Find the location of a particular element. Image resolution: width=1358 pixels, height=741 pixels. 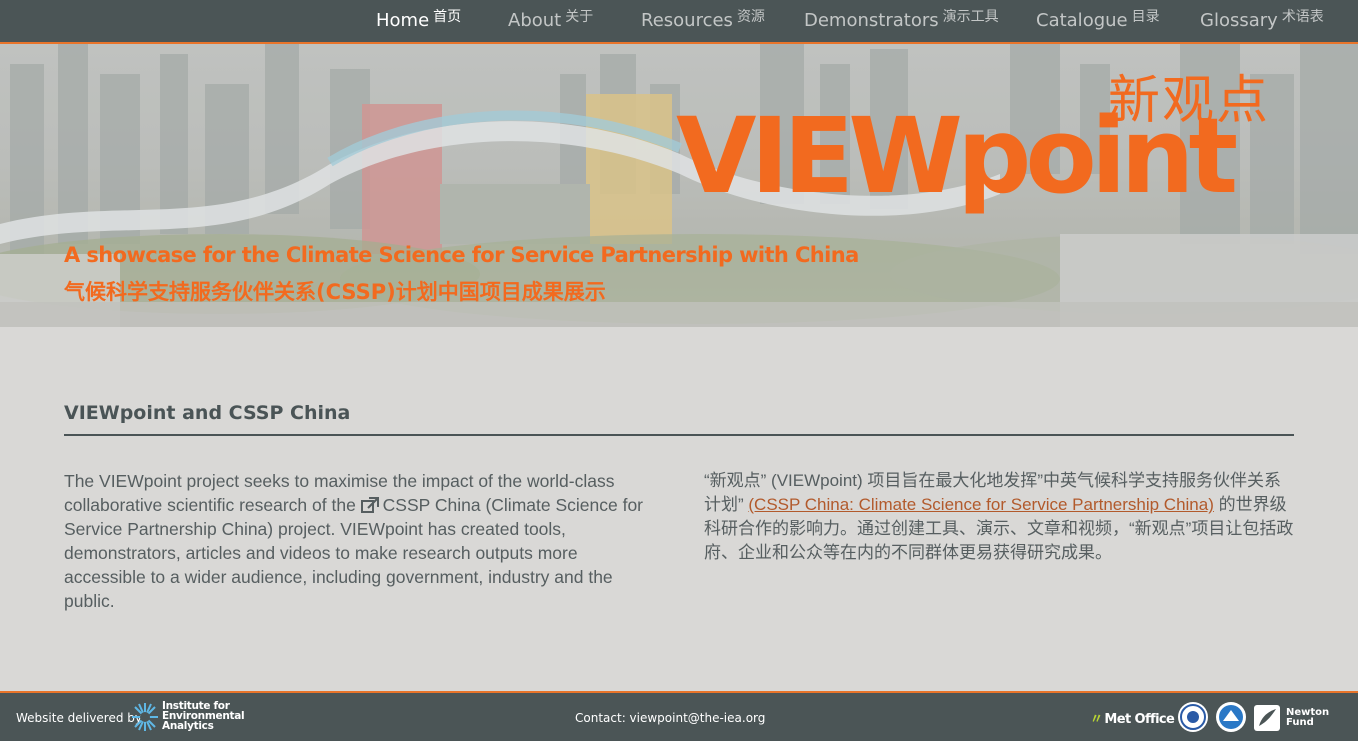

iea-logo-text: Institute for Environmental Analytics is located at coordinates (203, 716).